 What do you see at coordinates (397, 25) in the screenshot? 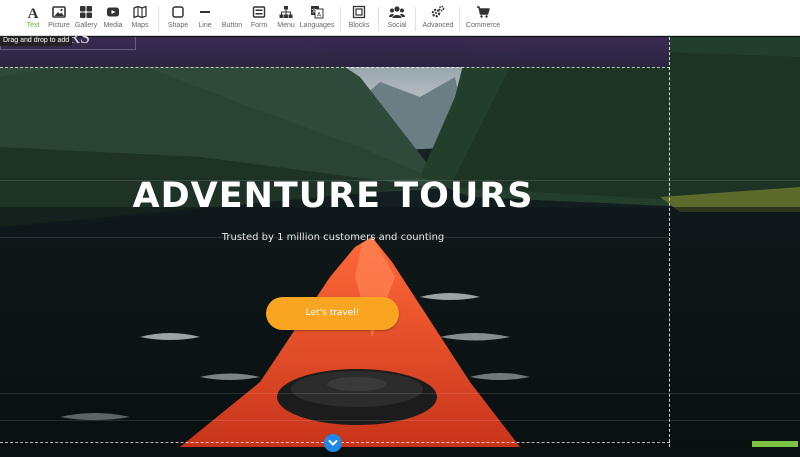
I see `tool-social-label: Social` at bounding box center [397, 25].